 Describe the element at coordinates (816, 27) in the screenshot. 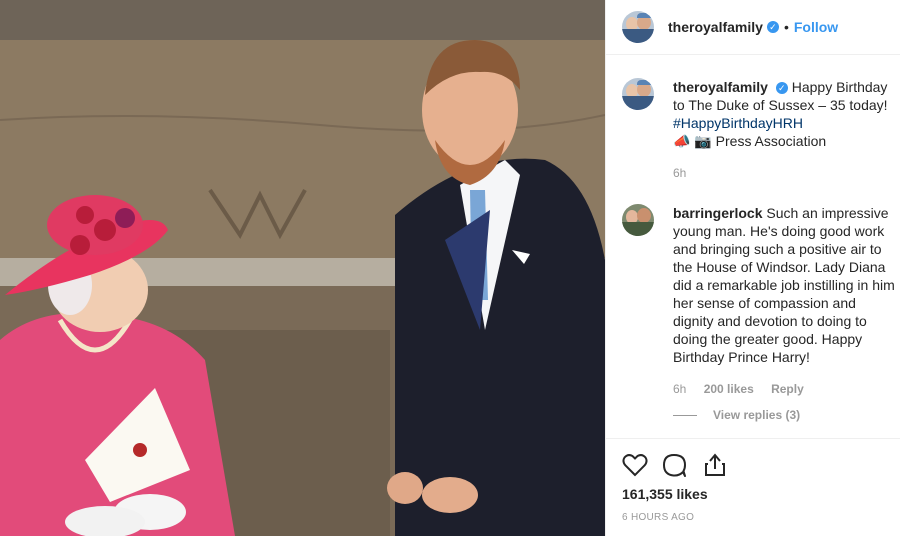

I see `follow-button: Follow` at that location.